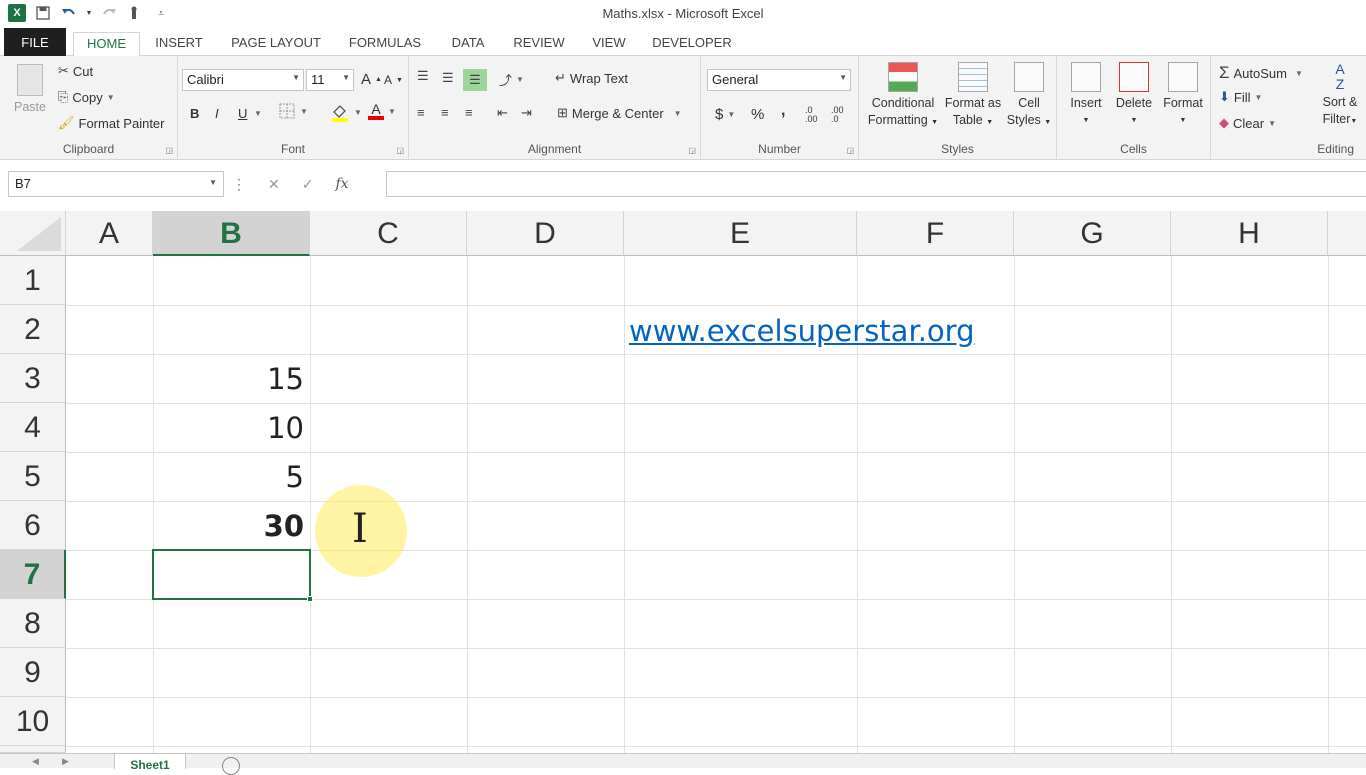 Image resolution: width=1366 pixels, height=775 pixels. I want to click on fill-color-button: ▼, so click(346, 112).